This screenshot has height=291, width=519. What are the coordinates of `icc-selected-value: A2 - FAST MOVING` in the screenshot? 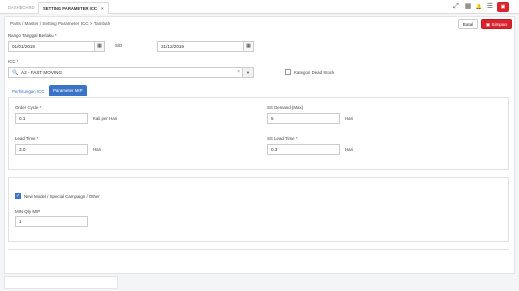 It's located at (42, 72).